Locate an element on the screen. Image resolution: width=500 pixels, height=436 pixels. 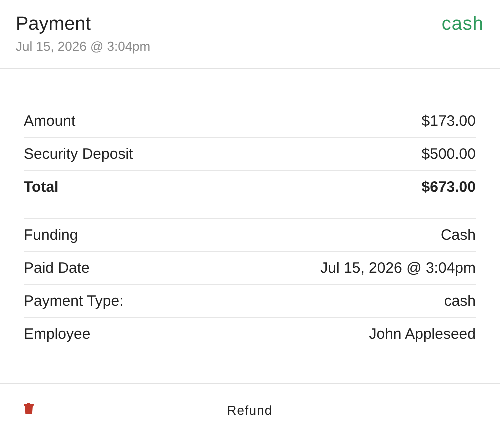
row-value: Cash is located at coordinates (458, 235).